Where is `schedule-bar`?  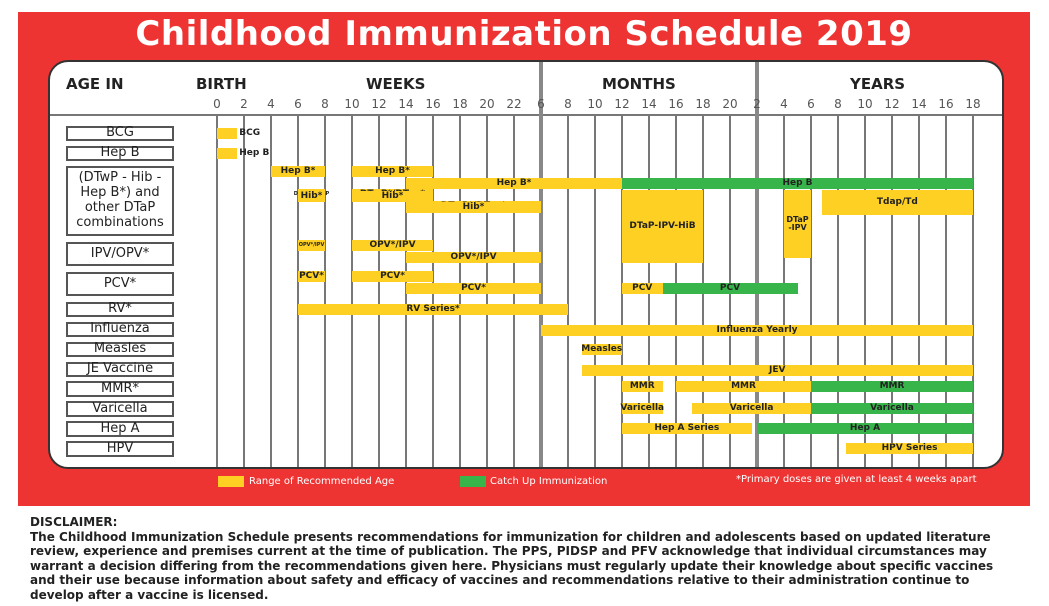 schedule-bar is located at coordinates (227, 133).